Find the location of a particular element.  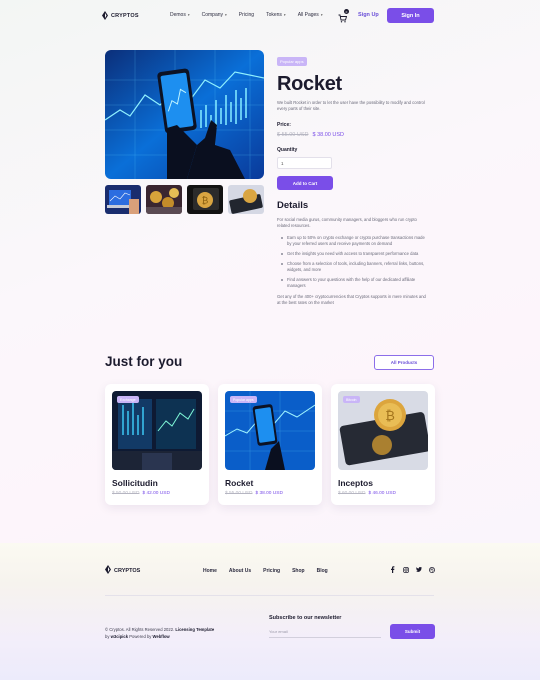

section-title: Just for you is located at coordinates (144, 361).